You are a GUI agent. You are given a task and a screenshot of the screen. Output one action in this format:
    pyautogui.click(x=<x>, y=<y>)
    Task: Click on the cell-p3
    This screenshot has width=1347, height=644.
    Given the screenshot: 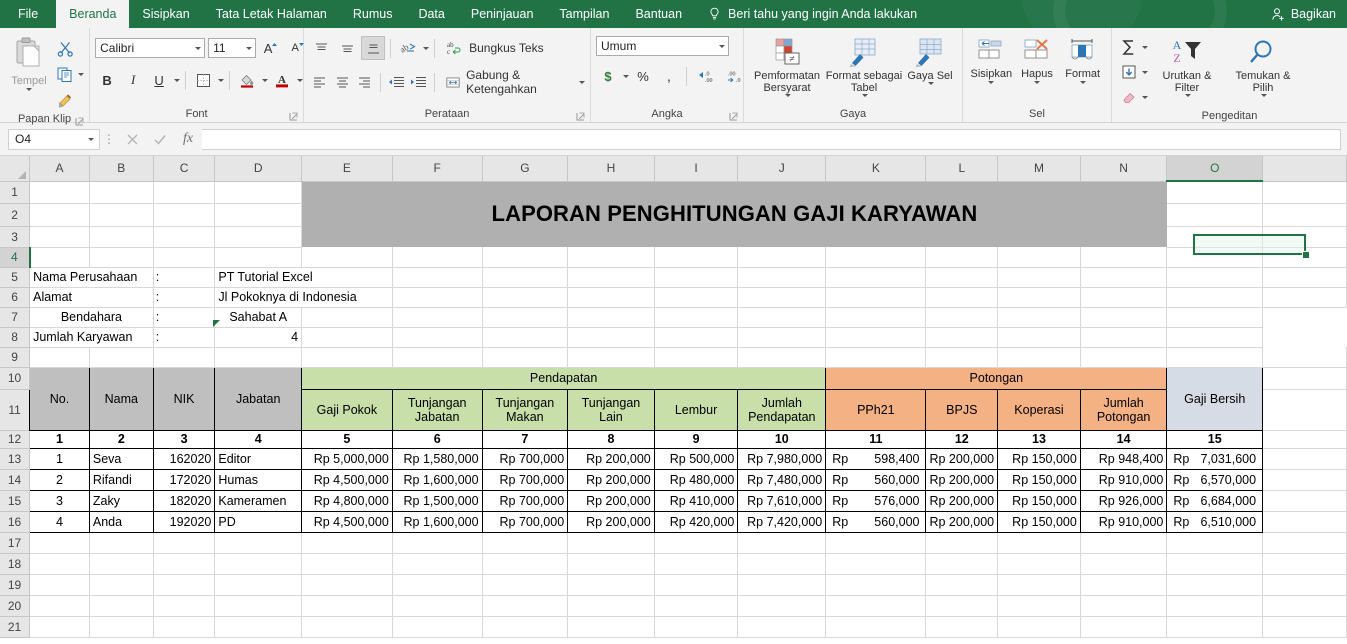 What is the action you would take?
    pyautogui.click(x=1304, y=237)
    